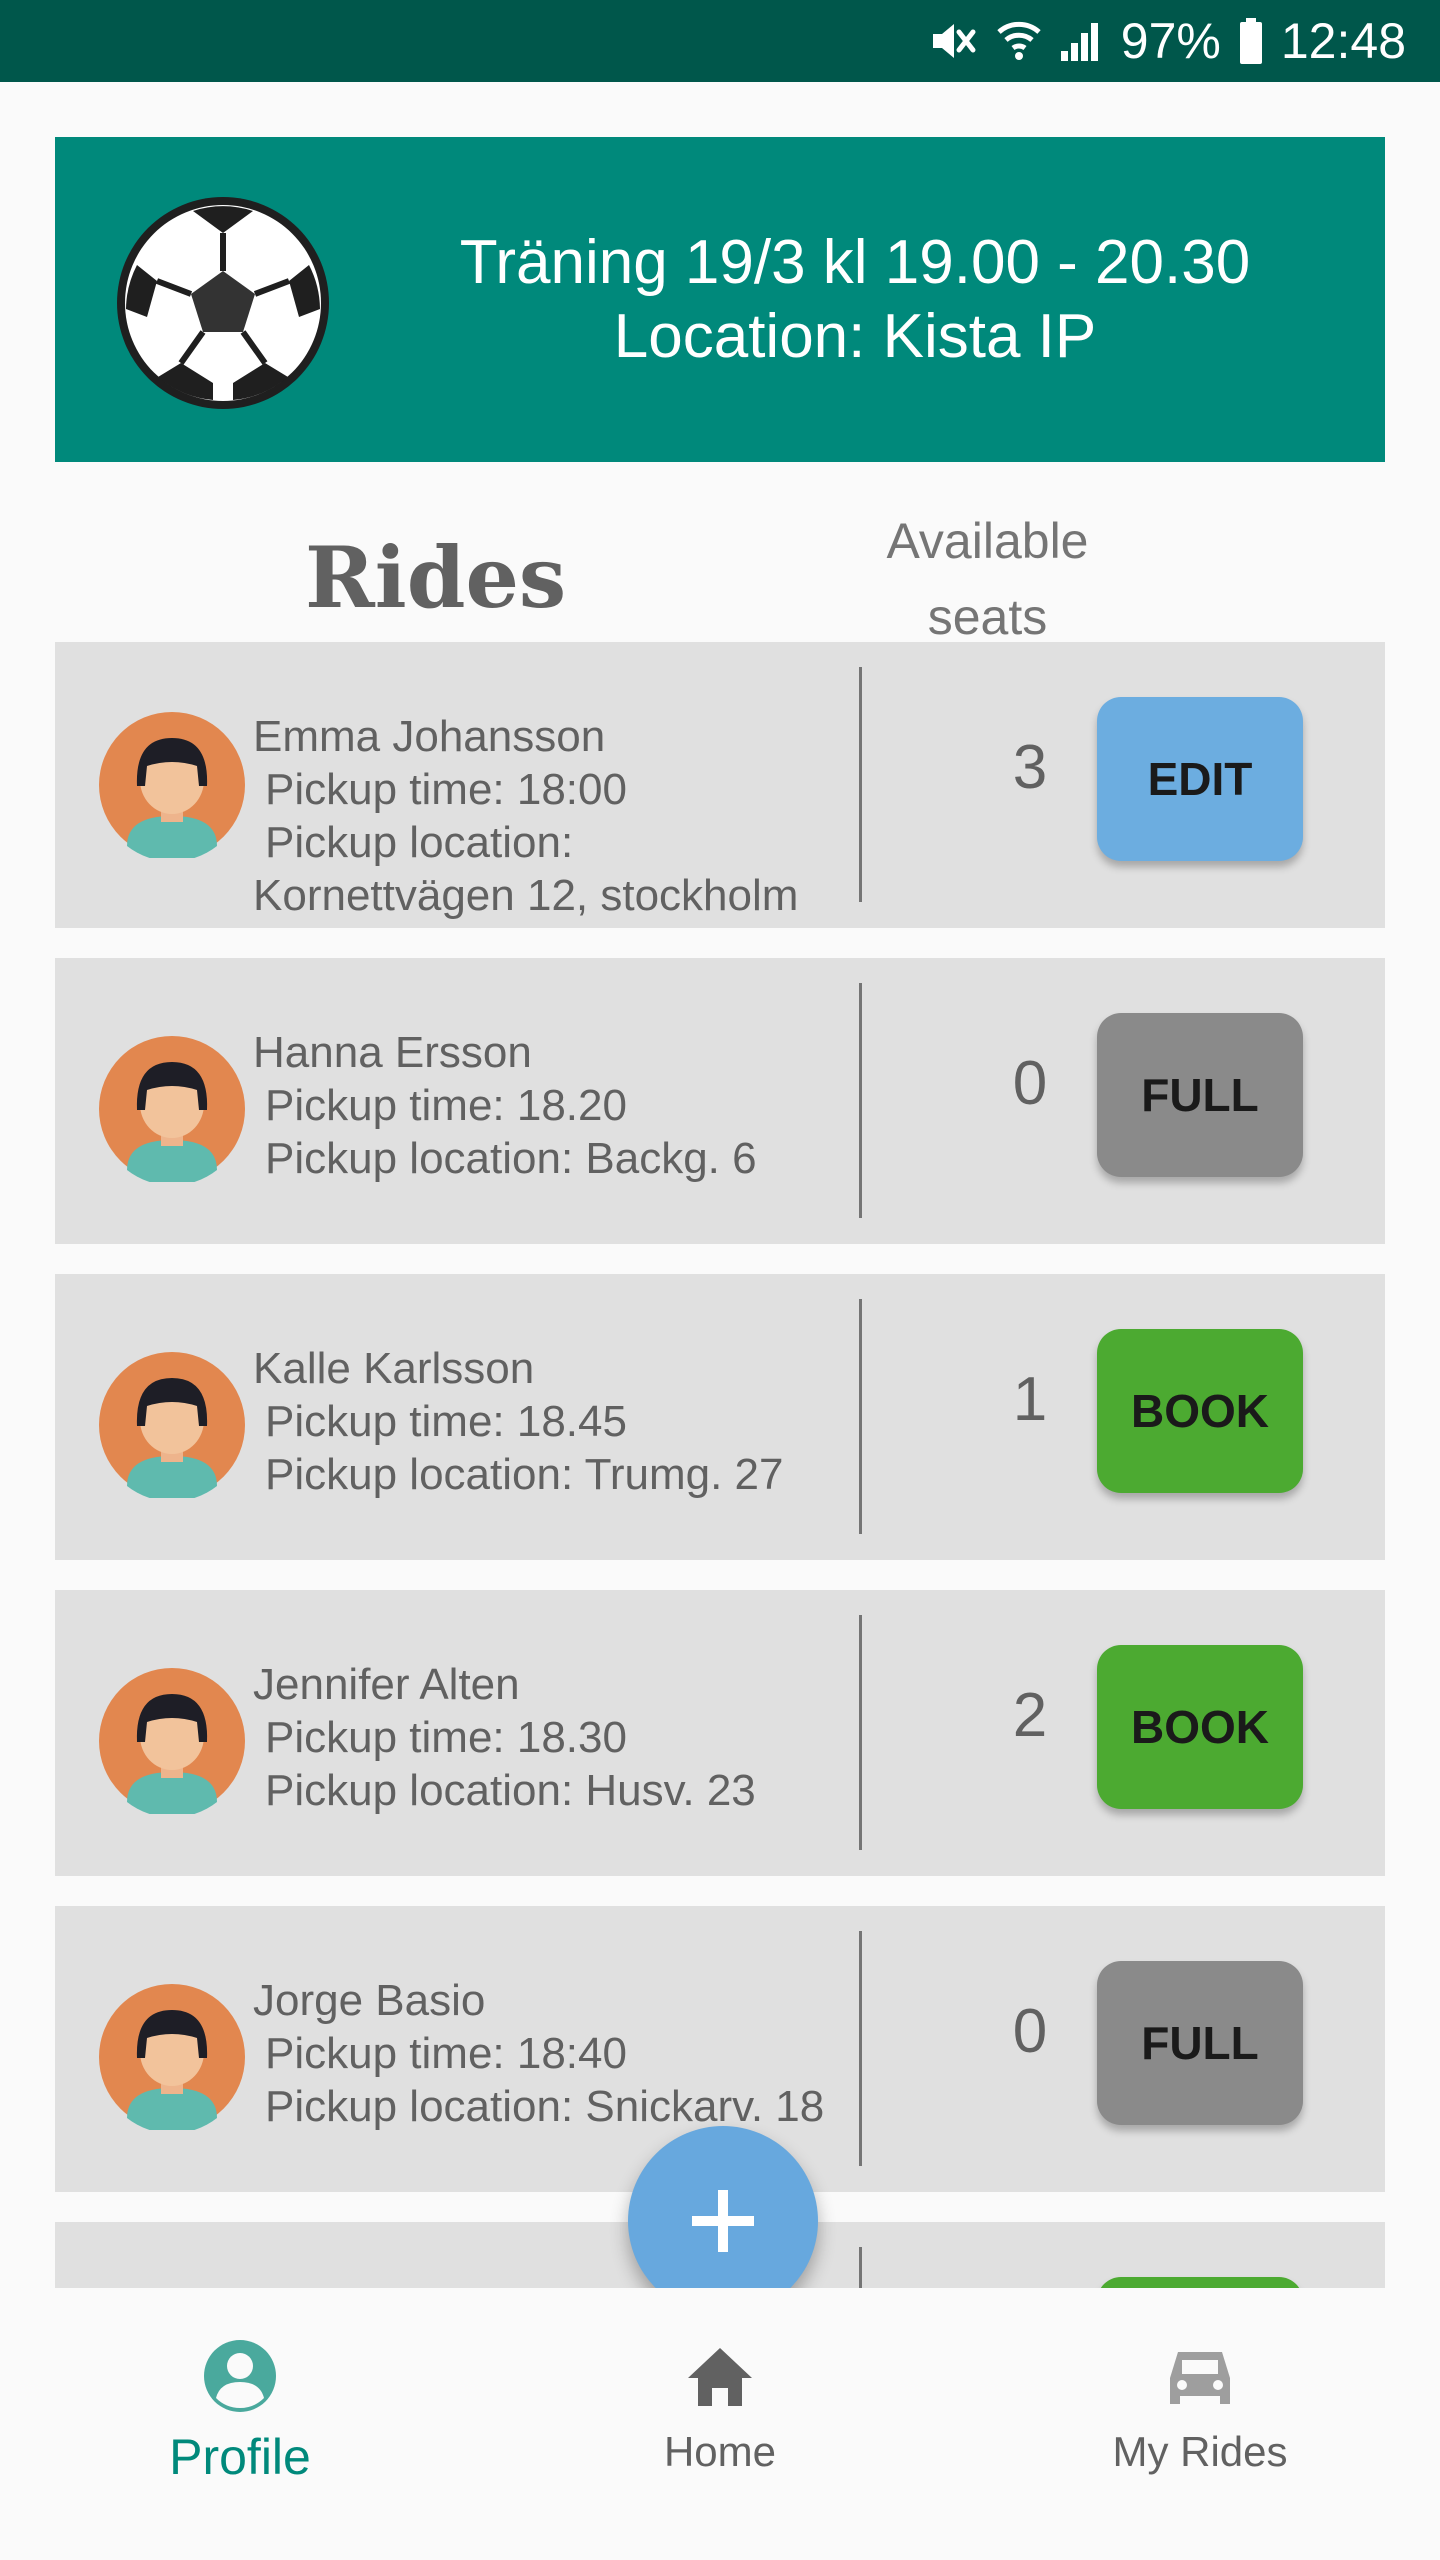  What do you see at coordinates (240, 2457) in the screenshot?
I see `nav-label-profile: Profile` at bounding box center [240, 2457].